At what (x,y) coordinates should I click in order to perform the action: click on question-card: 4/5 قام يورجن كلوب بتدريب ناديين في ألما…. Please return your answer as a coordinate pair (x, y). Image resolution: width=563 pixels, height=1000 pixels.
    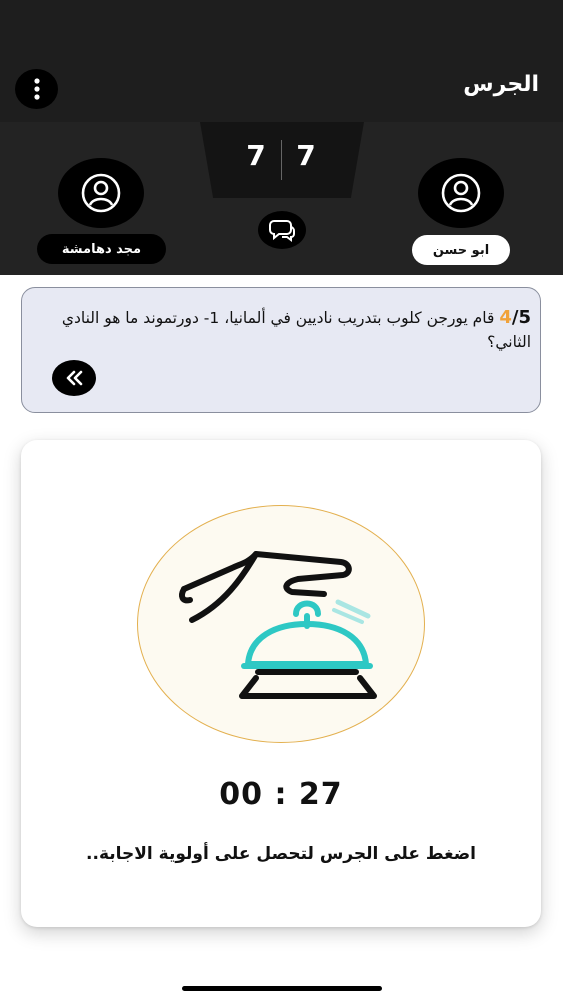
    Looking at the image, I should click on (281, 350).